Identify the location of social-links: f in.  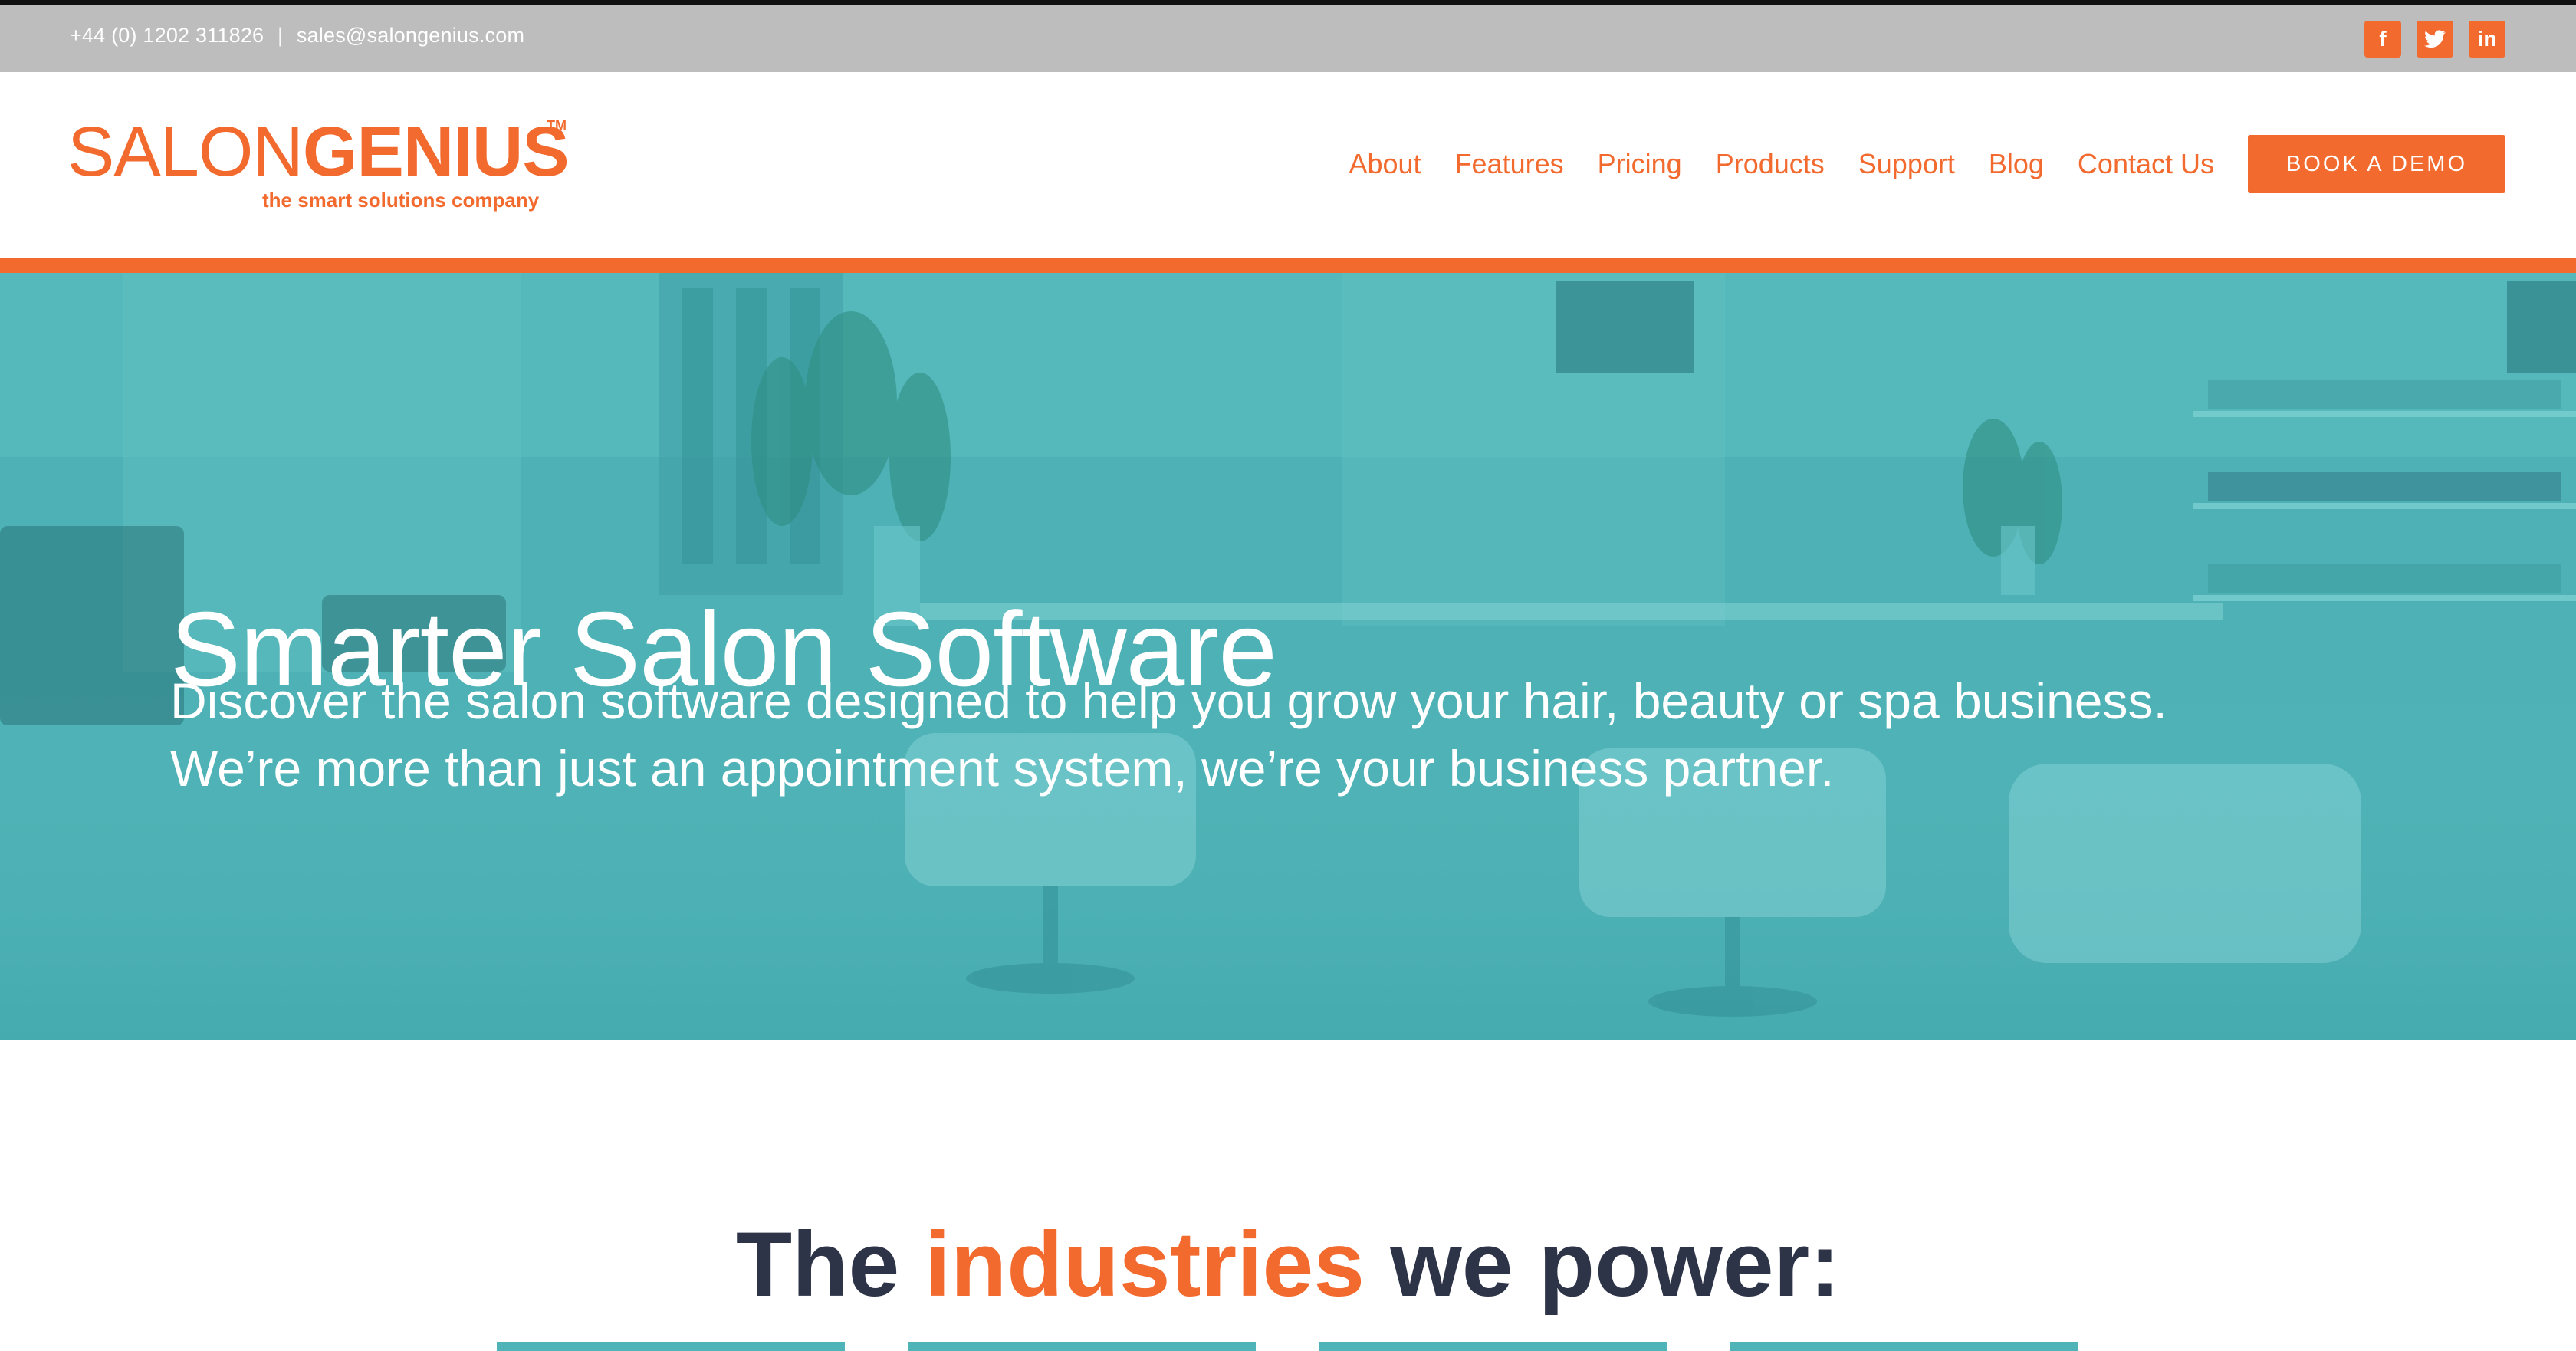
(2434, 39).